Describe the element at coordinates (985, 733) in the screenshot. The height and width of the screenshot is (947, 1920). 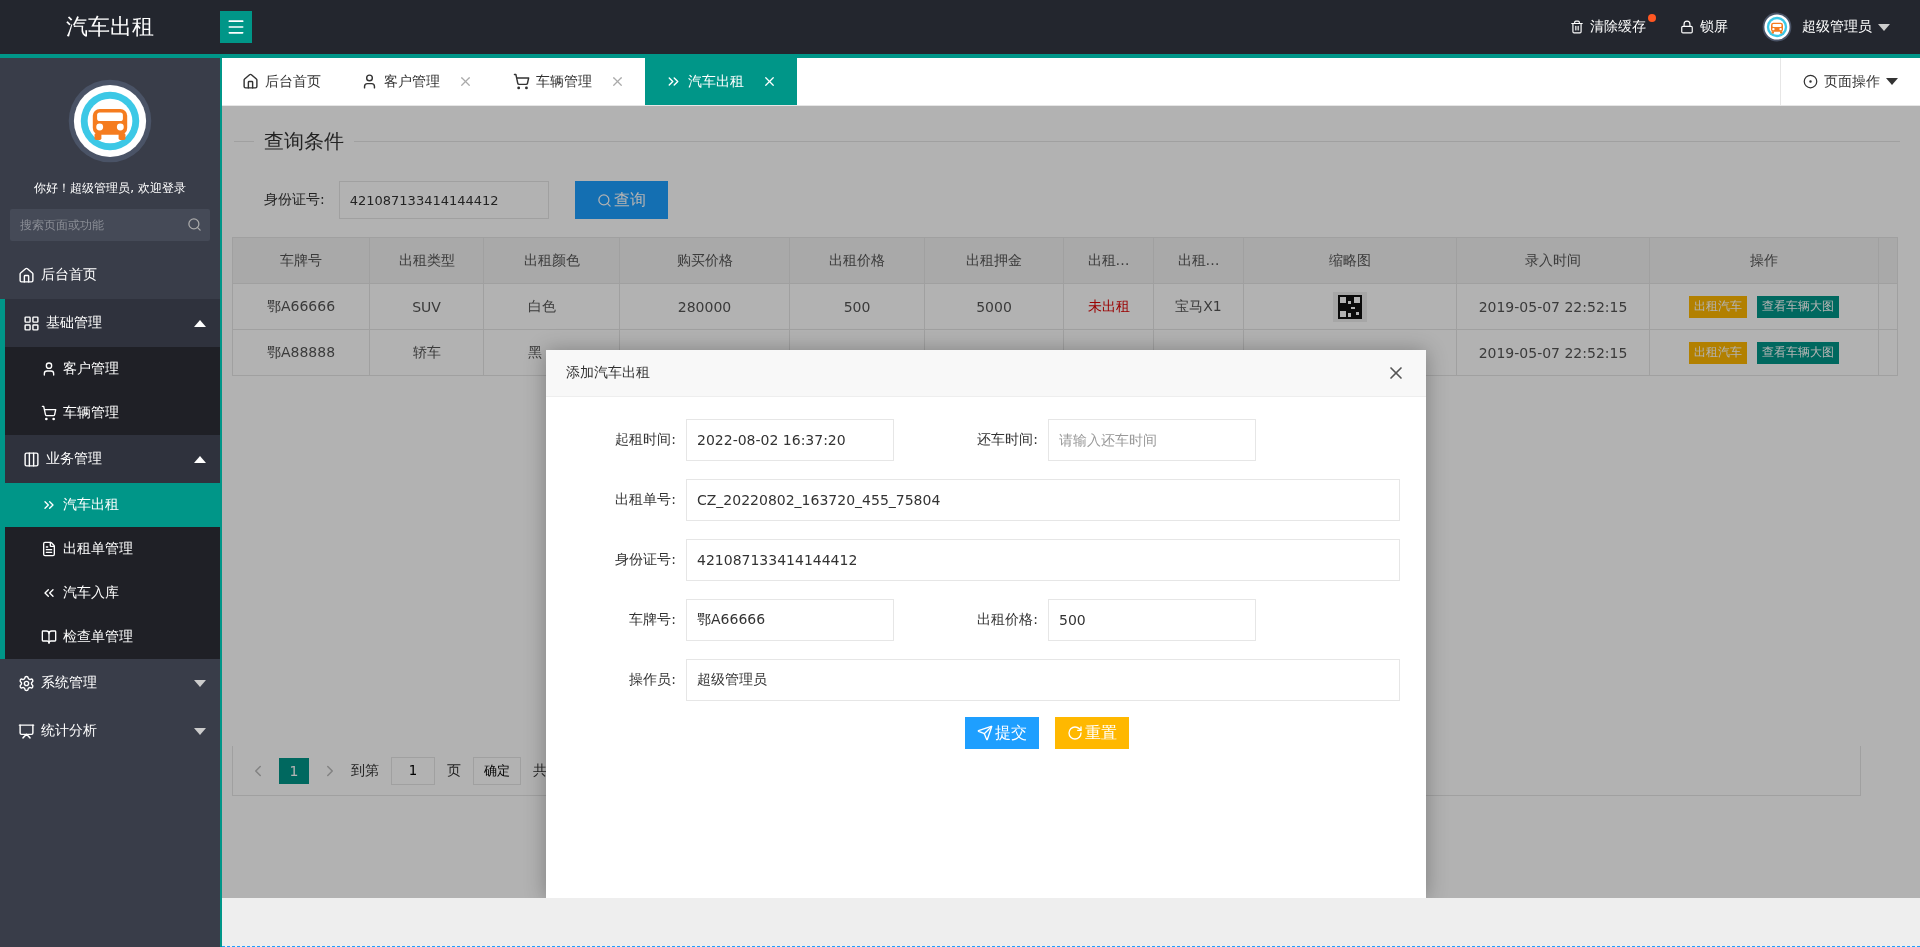
I see `paper-plane-icon` at that location.